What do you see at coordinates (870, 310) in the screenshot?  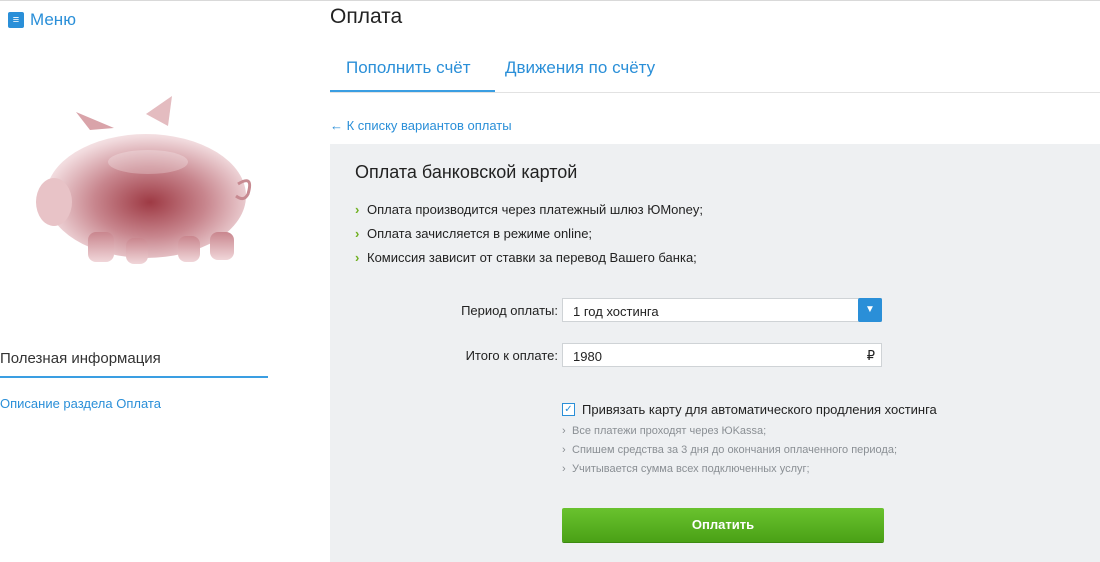 I see `chevron-down-icon: ▼` at bounding box center [870, 310].